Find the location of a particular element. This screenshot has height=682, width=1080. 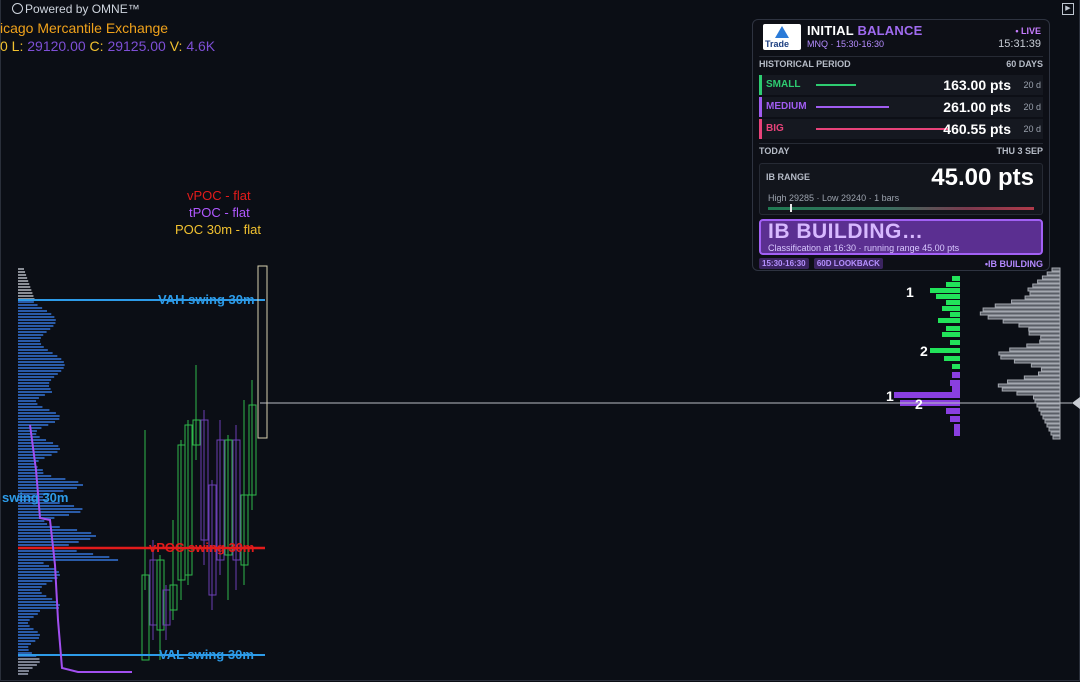

ohlc-close-key: C: is located at coordinates (96, 46).